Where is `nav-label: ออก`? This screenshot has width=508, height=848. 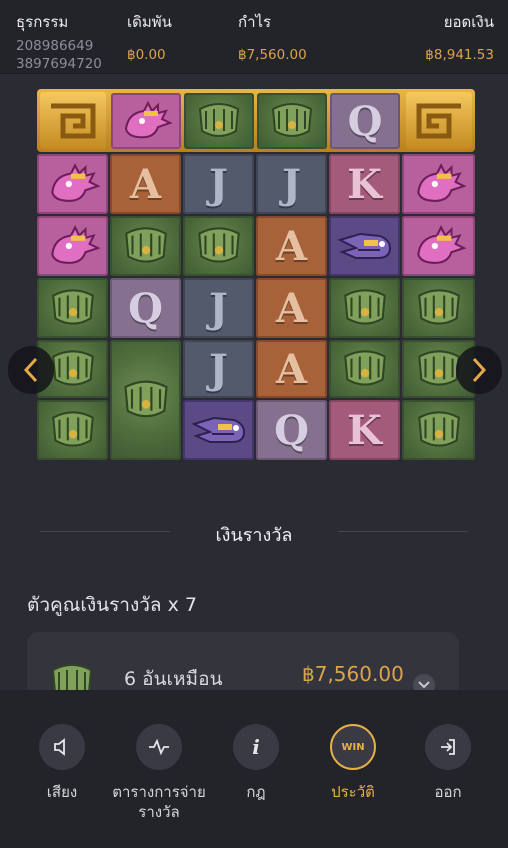
nav-label: ออก is located at coordinates (448, 792).